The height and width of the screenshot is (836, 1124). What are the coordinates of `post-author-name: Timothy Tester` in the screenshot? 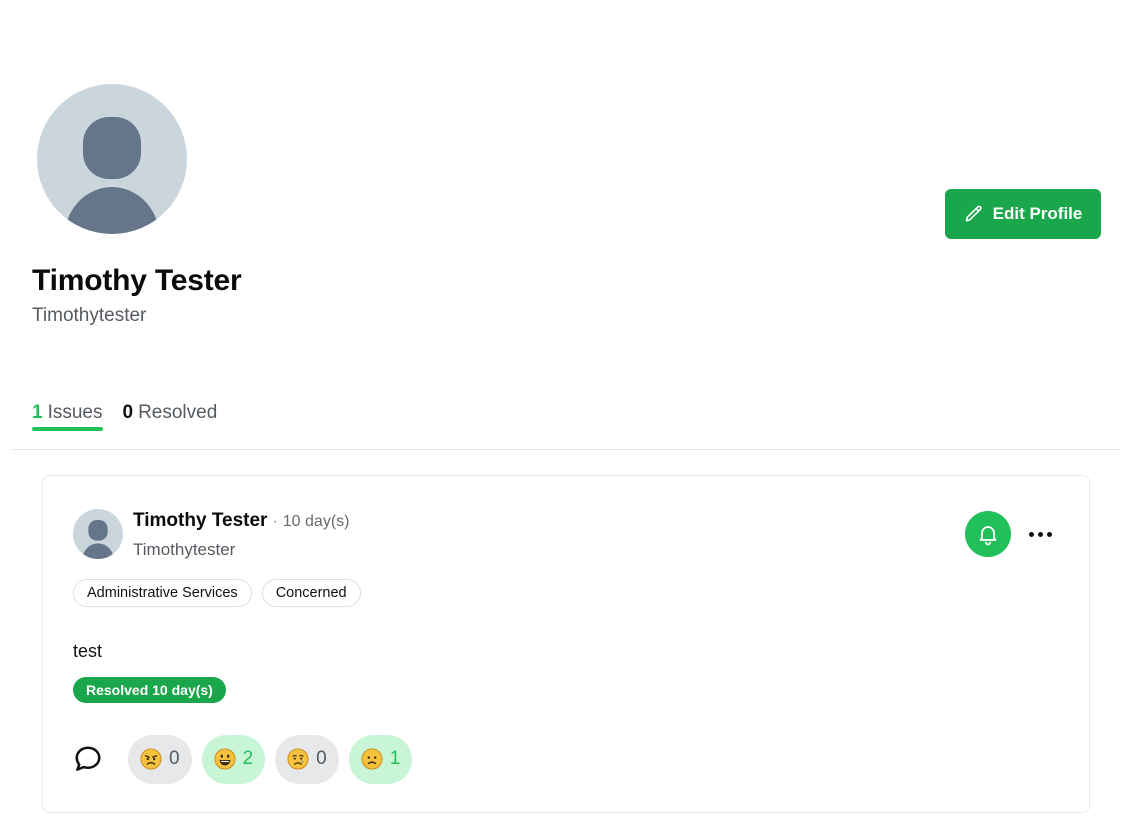 It's located at (200, 521).